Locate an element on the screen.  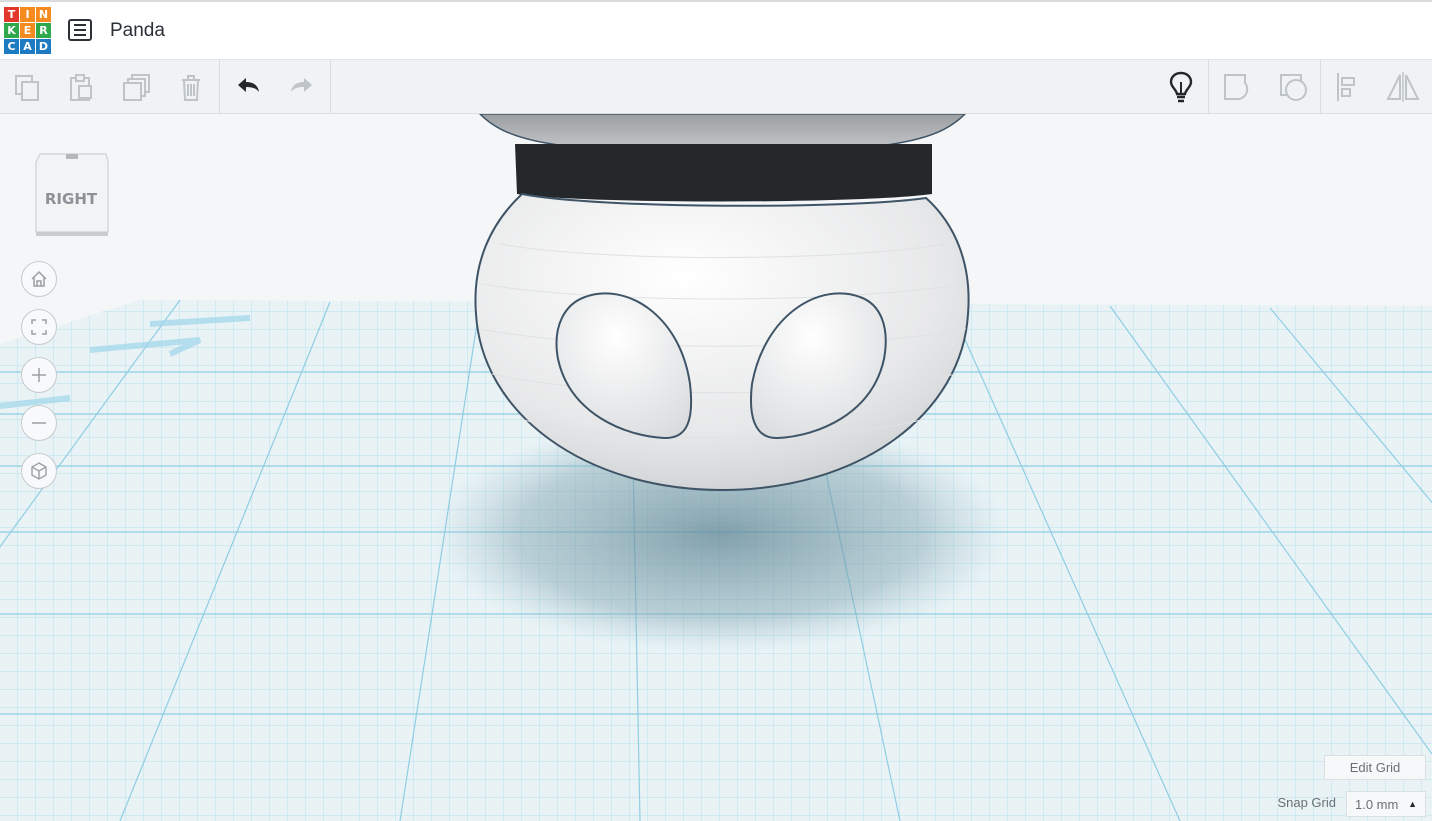
mirror-icon is located at coordinates (1403, 86).